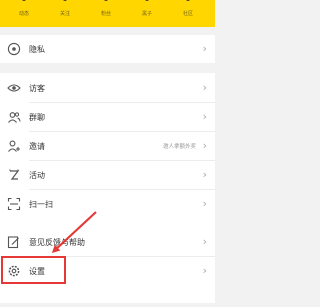 Image resolution: width=320 pixels, height=307 pixels. I want to click on scan-label: 扫一扫, so click(41, 204).